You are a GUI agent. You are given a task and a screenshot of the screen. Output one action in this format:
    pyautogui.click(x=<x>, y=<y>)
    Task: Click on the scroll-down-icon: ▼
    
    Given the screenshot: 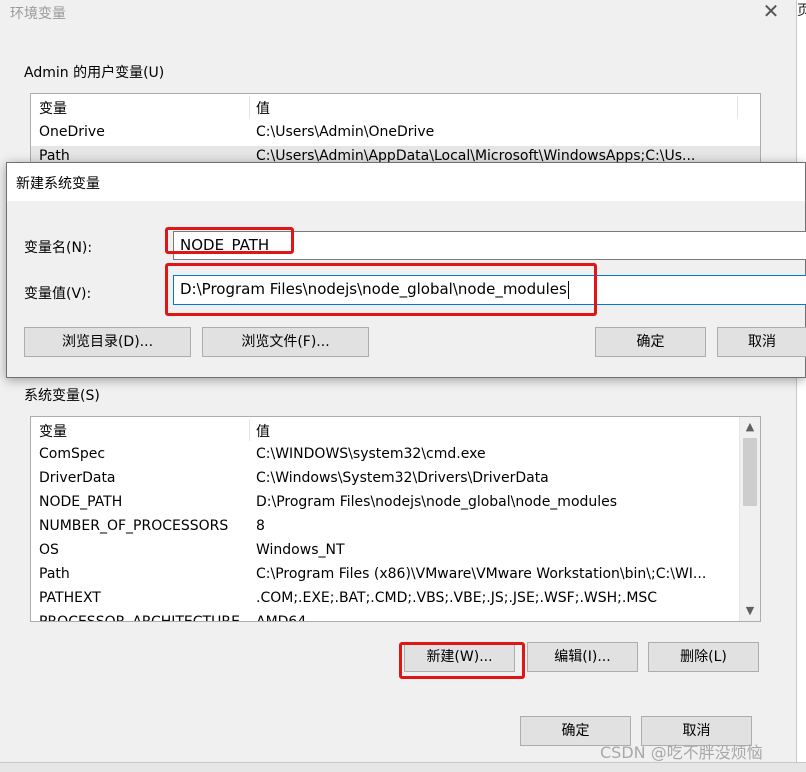 What is the action you would take?
    pyautogui.click(x=750, y=611)
    